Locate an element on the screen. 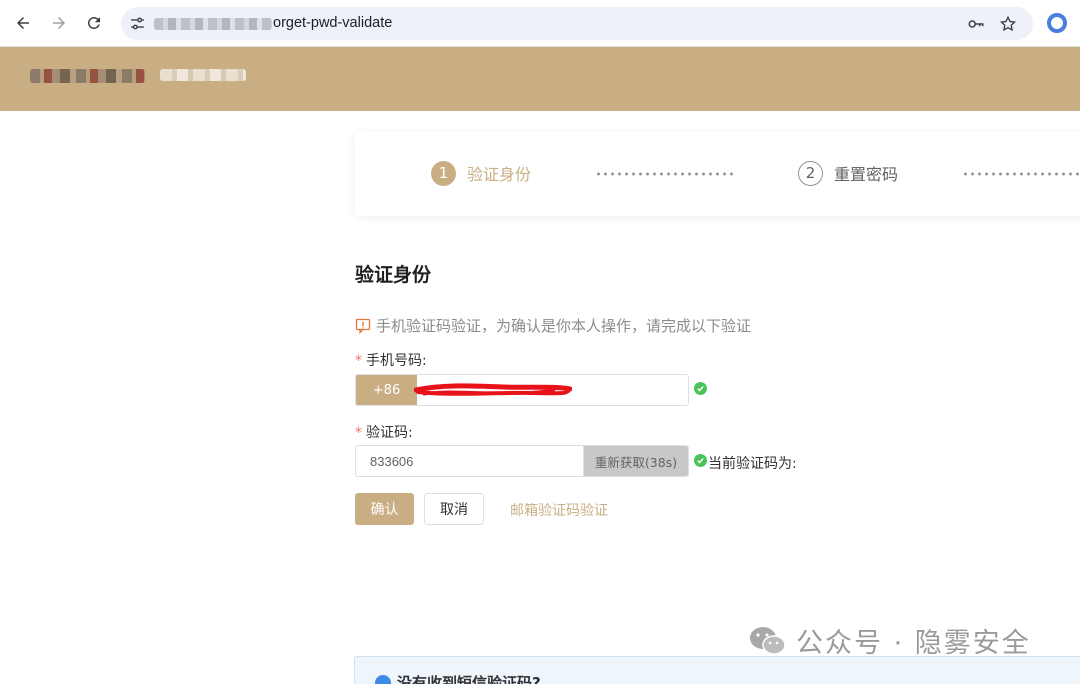 This screenshot has height=684, width=1080. notice-icon is located at coordinates (363, 326).